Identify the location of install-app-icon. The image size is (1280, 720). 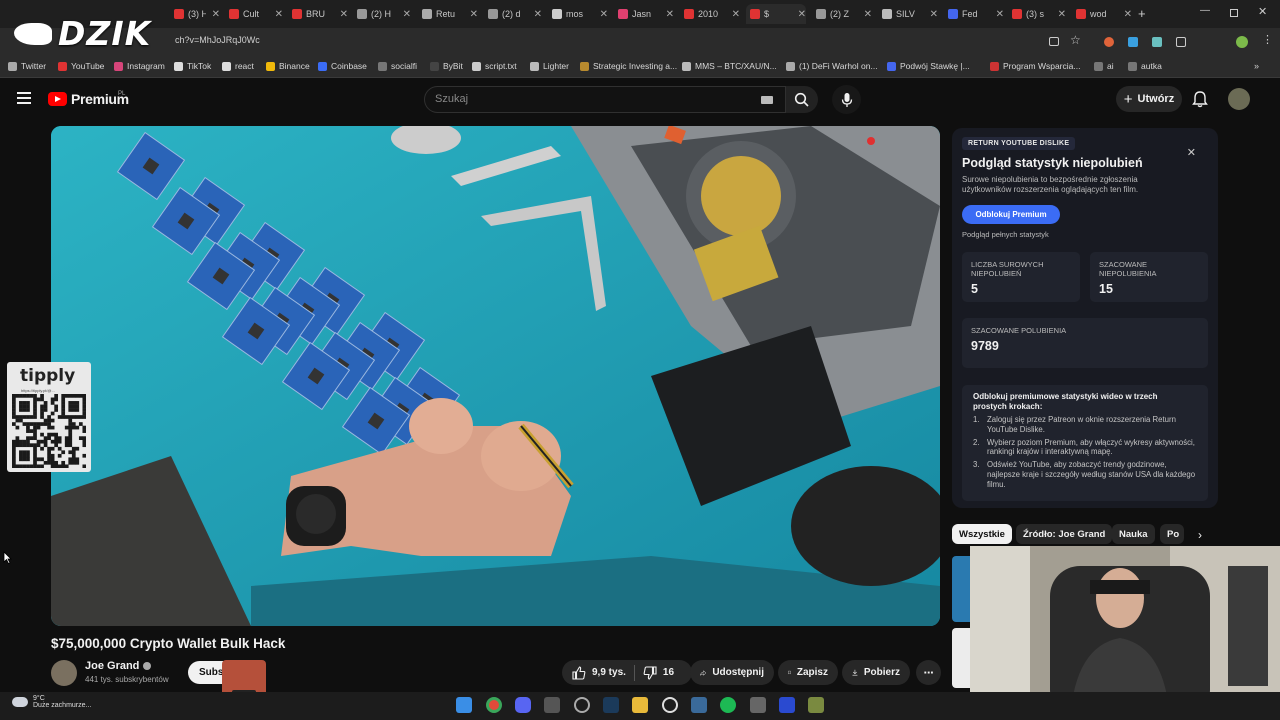
(1054, 41).